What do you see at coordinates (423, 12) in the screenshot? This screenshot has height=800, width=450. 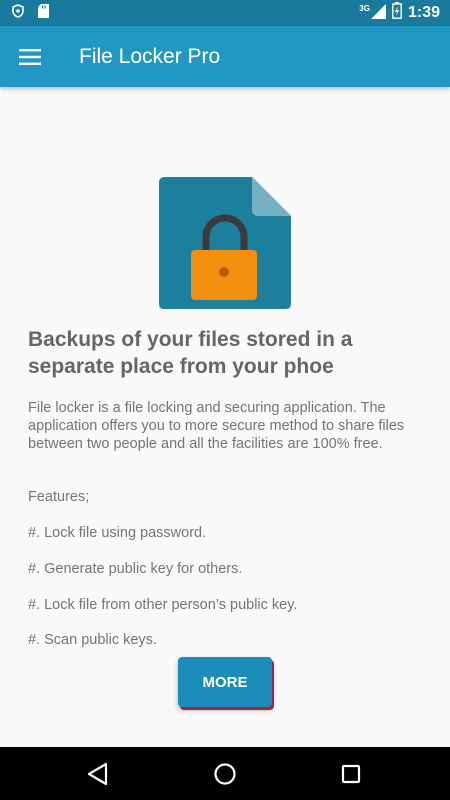 I see `clock: 1:39` at bounding box center [423, 12].